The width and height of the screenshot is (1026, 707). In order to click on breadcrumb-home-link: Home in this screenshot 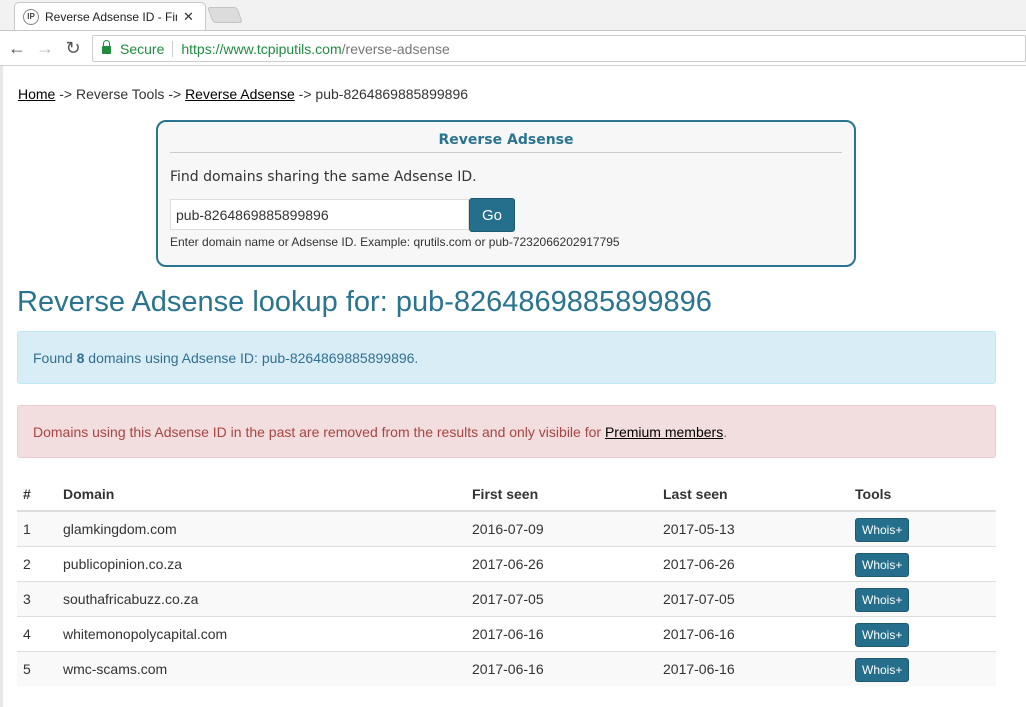, I will do `click(36, 94)`.